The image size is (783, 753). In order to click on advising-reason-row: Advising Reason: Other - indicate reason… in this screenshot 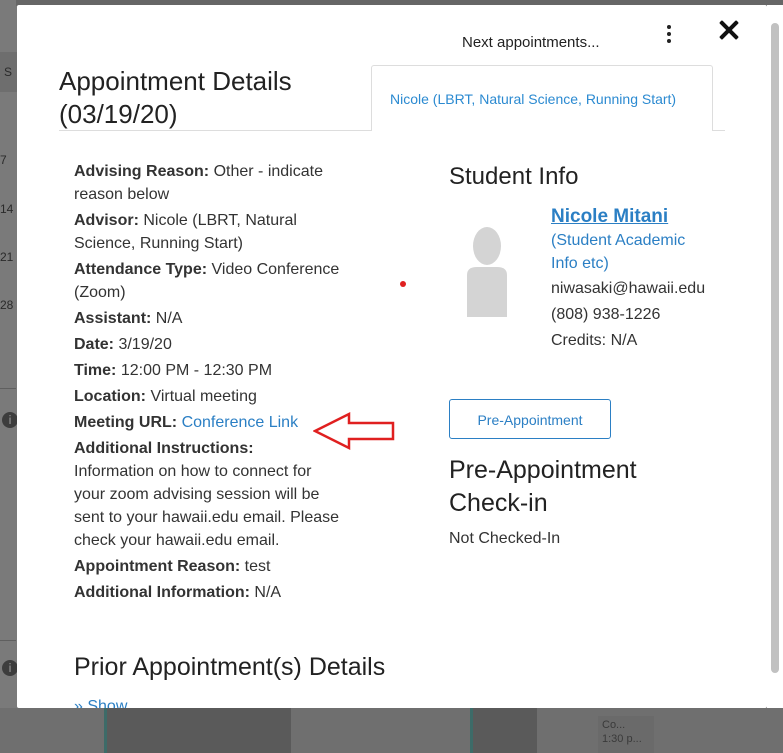, I will do `click(209, 183)`.